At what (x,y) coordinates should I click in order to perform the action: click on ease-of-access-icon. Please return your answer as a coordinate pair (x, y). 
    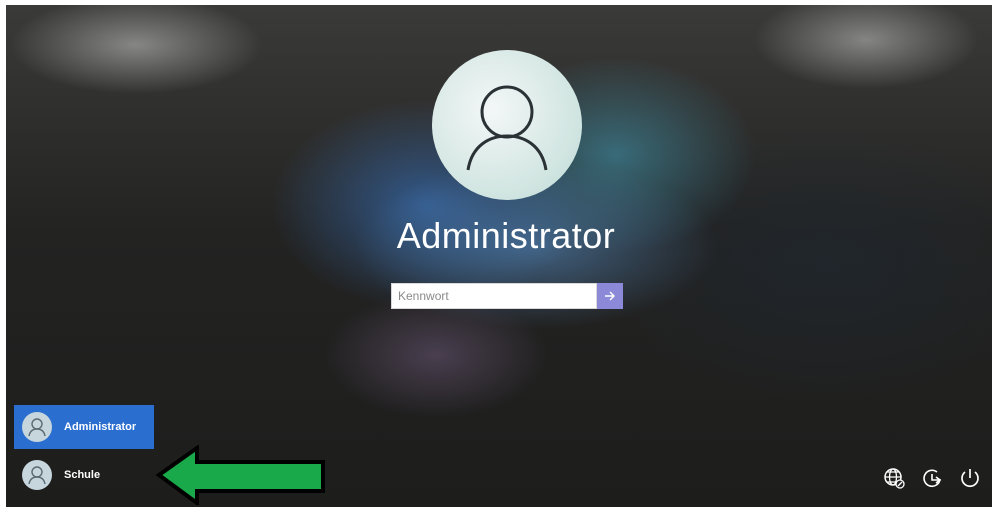
    Looking at the image, I should click on (932, 478).